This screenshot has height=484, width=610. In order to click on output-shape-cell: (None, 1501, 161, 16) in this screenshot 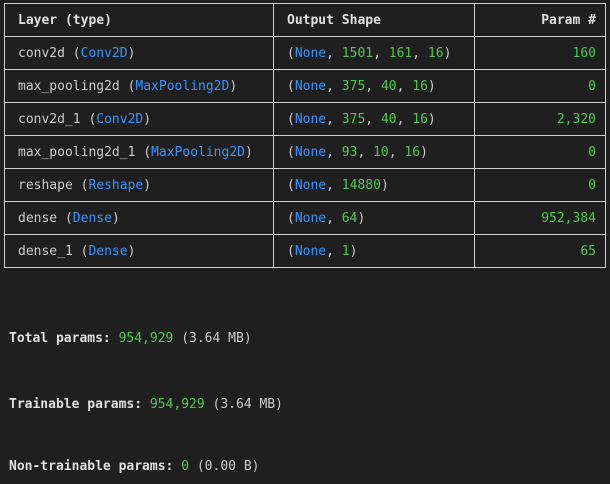, I will do `click(374, 53)`.